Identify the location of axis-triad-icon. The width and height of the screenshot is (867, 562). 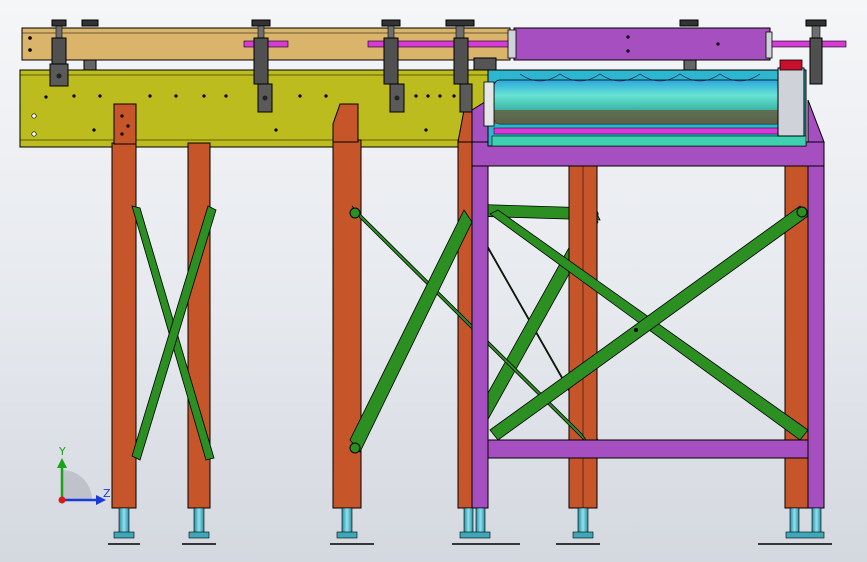
(81, 481).